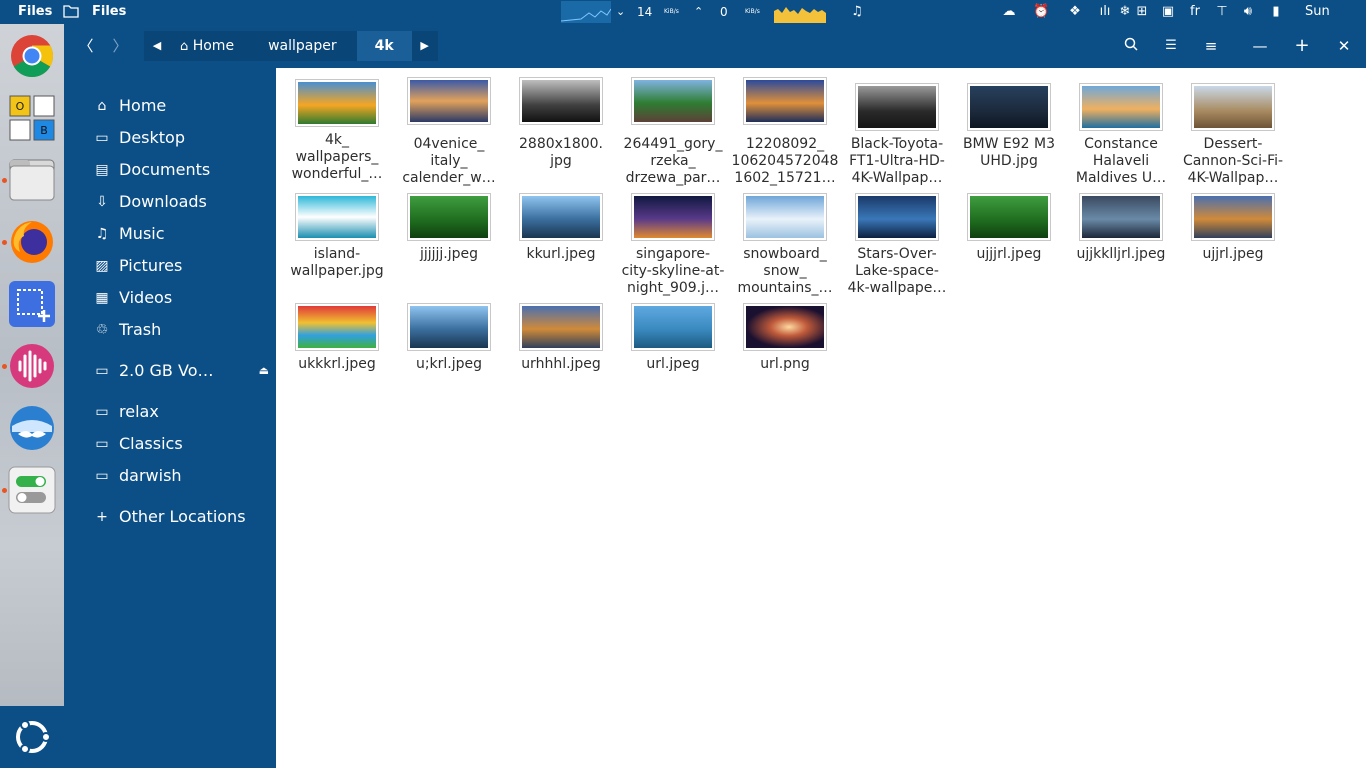 The height and width of the screenshot is (772, 1366). I want to click on file-item: u;krl.jpeg, so click(449, 338).